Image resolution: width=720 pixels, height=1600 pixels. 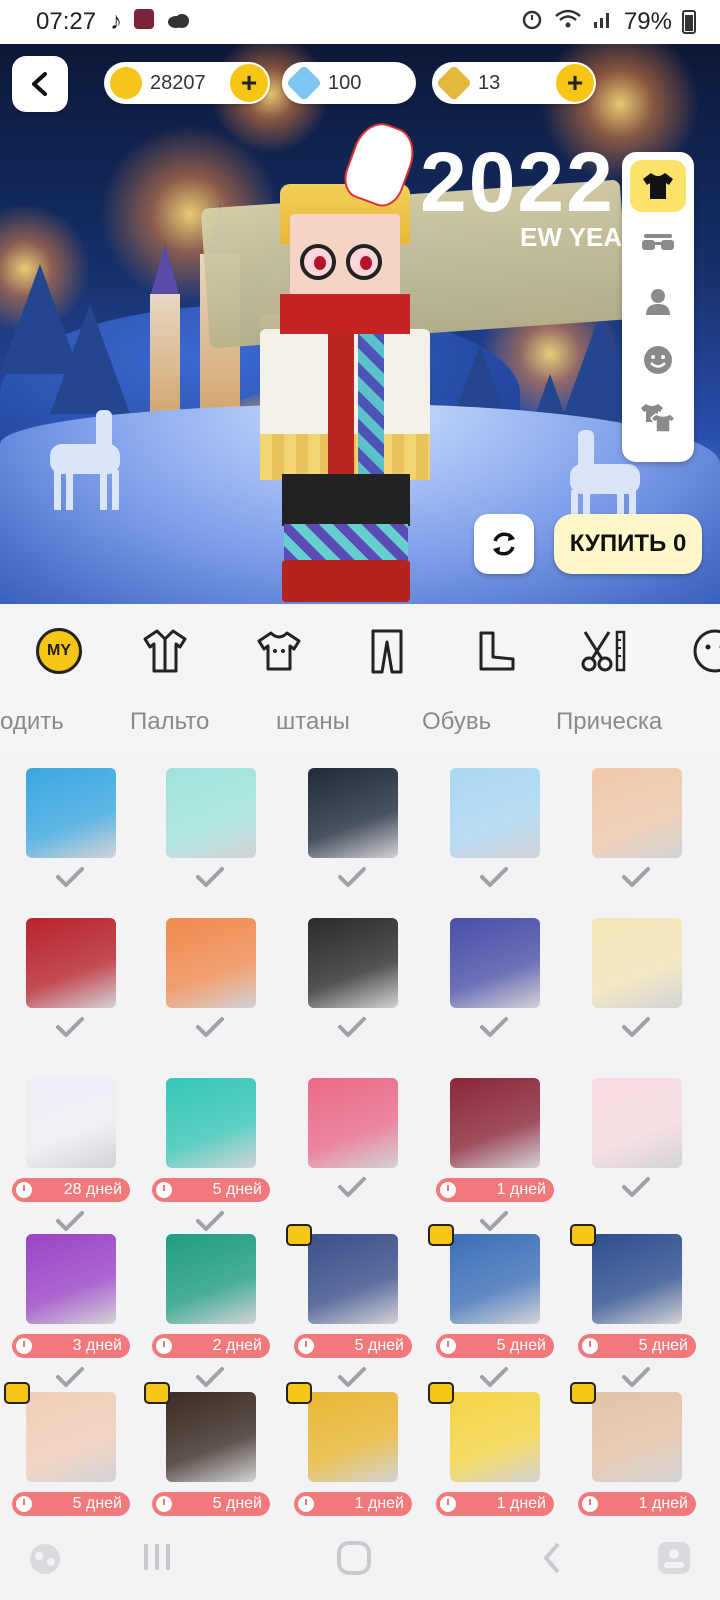 I want to click on rental-days-text: 28 дней, so click(x=92, y=1189).